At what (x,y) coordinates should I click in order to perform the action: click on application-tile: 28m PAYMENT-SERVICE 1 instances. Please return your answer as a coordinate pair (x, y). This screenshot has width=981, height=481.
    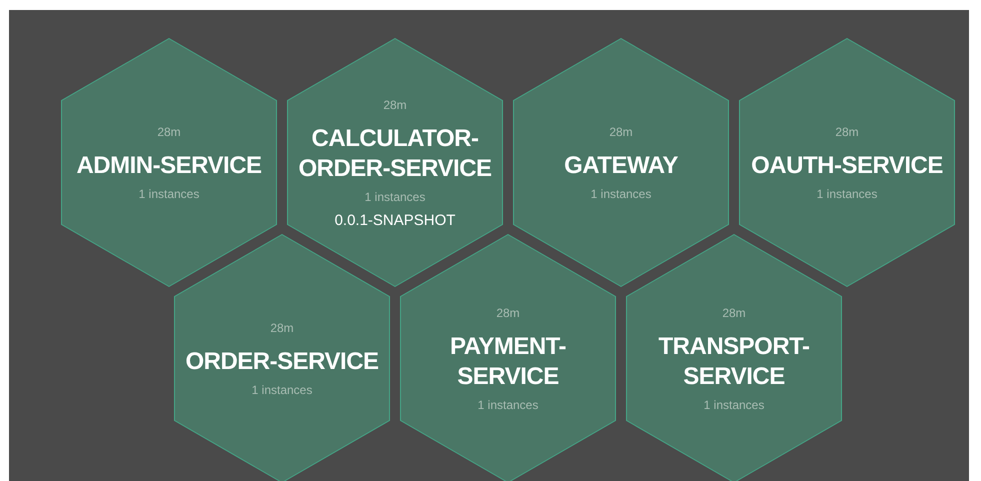
    Looking at the image, I should click on (508, 357).